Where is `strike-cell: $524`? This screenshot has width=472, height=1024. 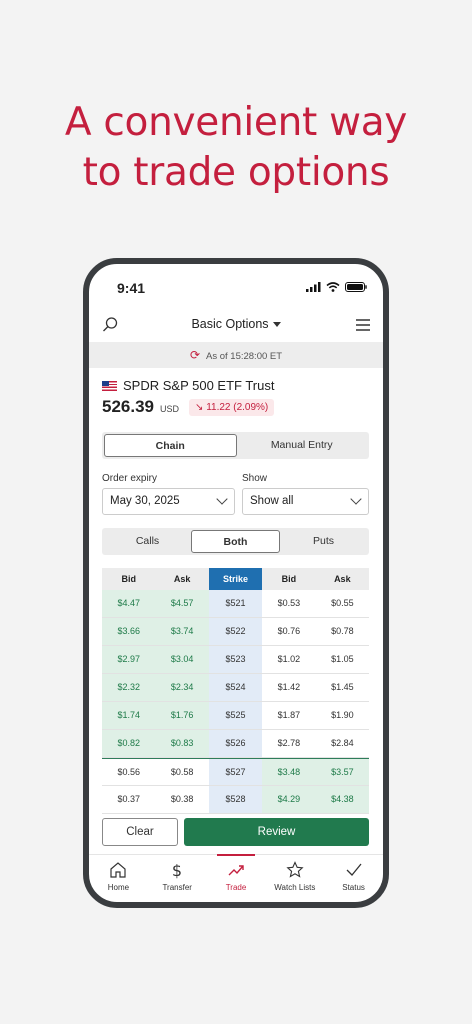
strike-cell: $524 is located at coordinates (235, 687).